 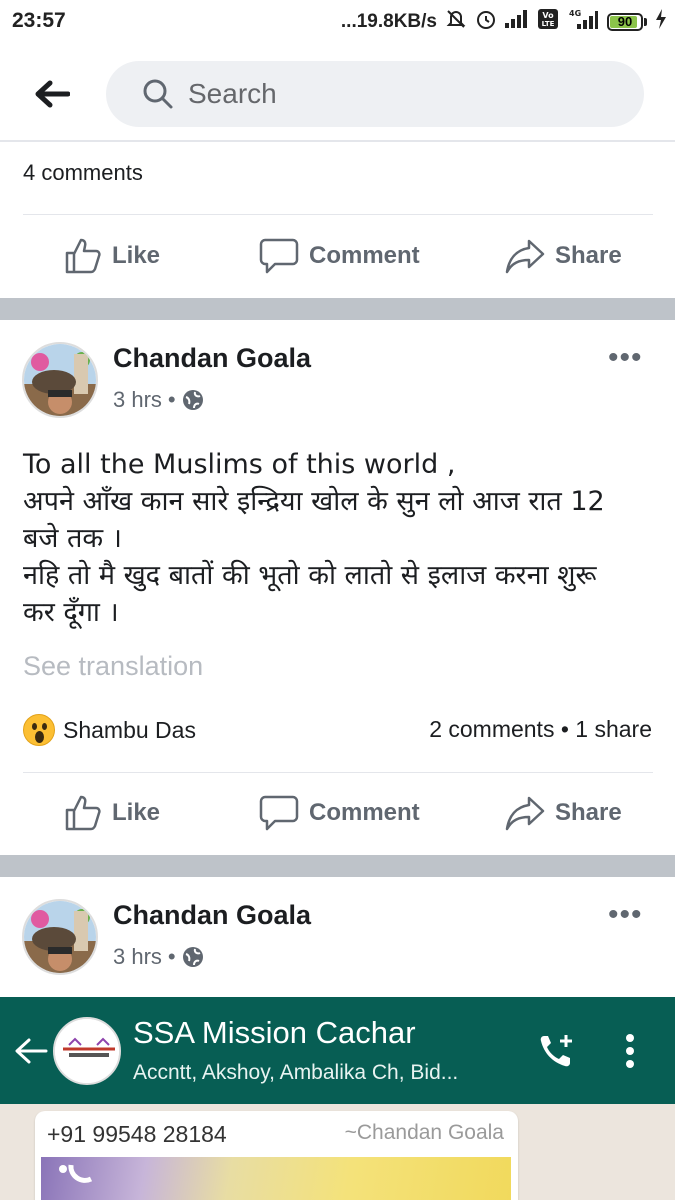 What do you see at coordinates (388, 21) in the screenshot?
I see `network-speed: ...19.8KB/s` at bounding box center [388, 21].